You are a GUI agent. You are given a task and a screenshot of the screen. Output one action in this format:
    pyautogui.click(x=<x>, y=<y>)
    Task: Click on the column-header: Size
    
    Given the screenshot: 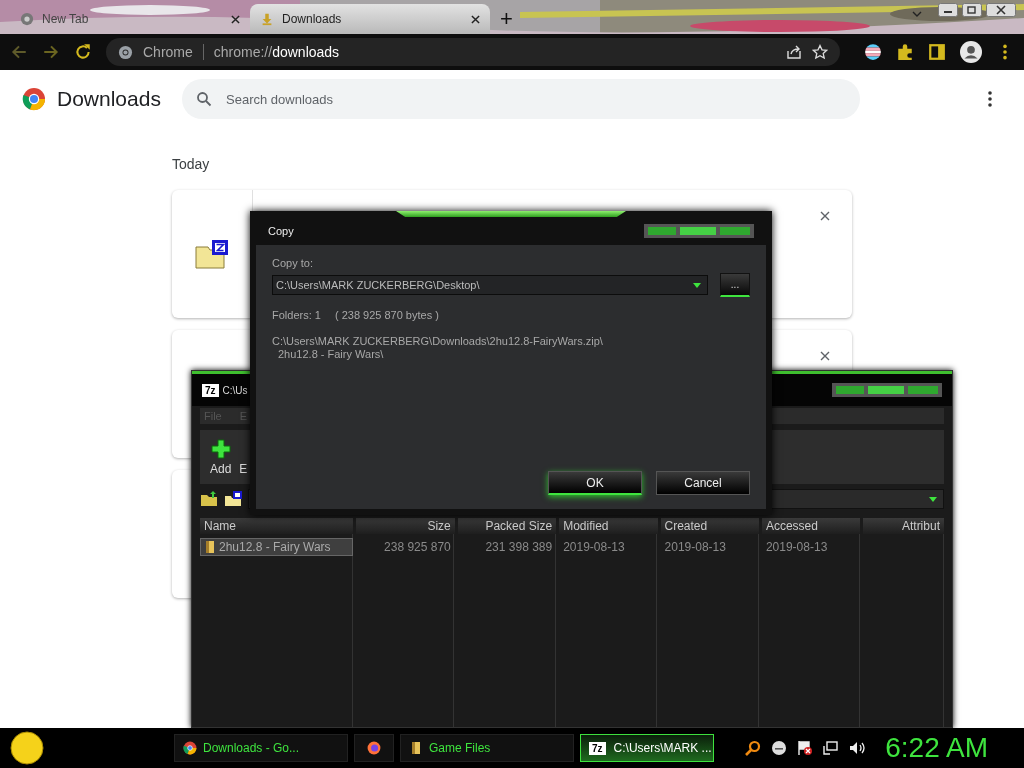 What is the action you would take?
    pyautogui.click(x=405, y=526)
    